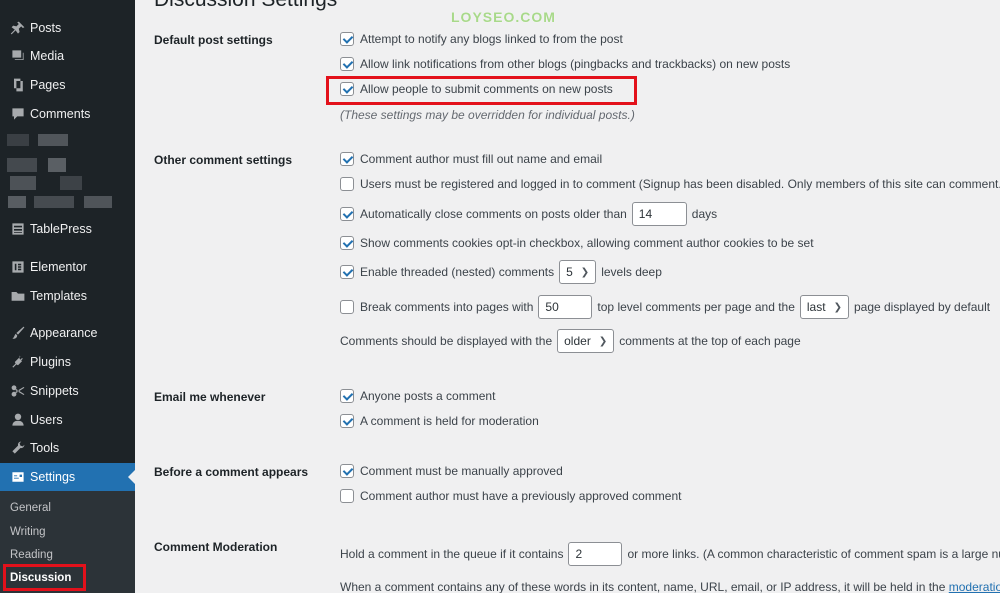 Image resolution: width=1000 pixels, height=593 pixels. I want to click on sidebar-item-tablepress: TablePress, so click(67, 229).